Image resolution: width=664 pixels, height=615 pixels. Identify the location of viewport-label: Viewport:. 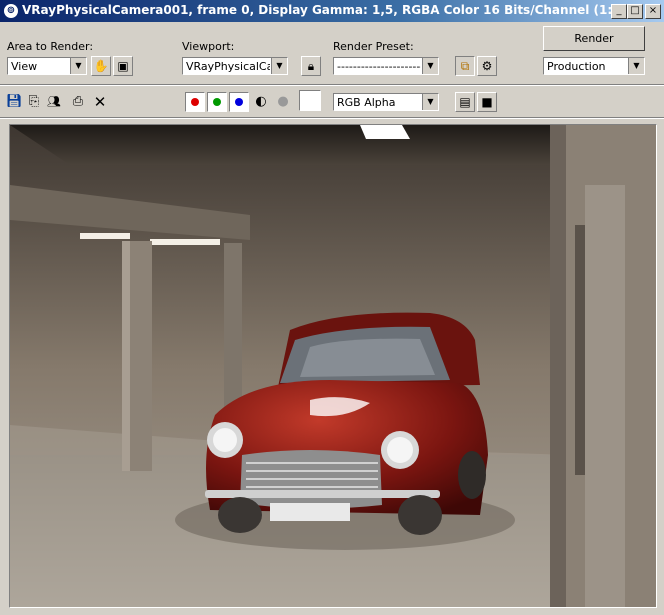
(208, 46).